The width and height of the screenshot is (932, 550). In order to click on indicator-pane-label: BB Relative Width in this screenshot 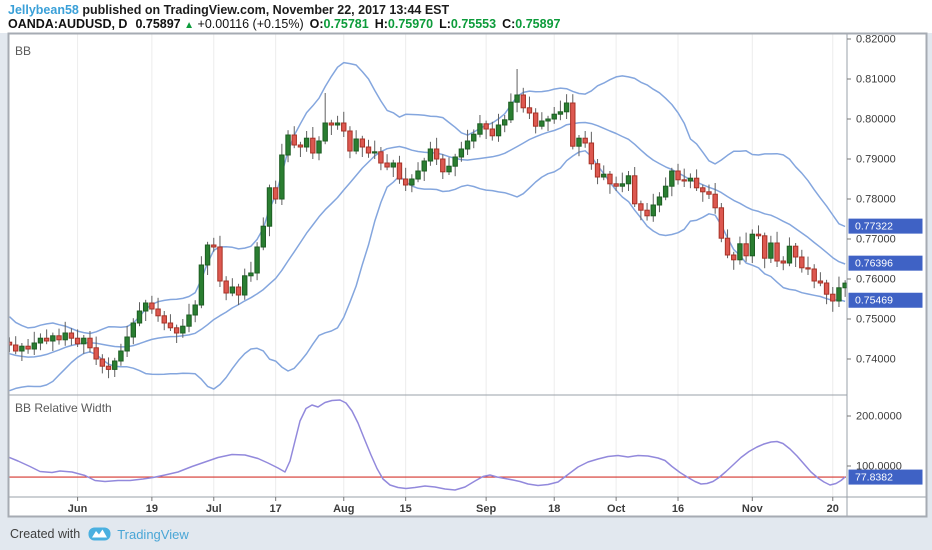, I will do `click(63, 408)`.